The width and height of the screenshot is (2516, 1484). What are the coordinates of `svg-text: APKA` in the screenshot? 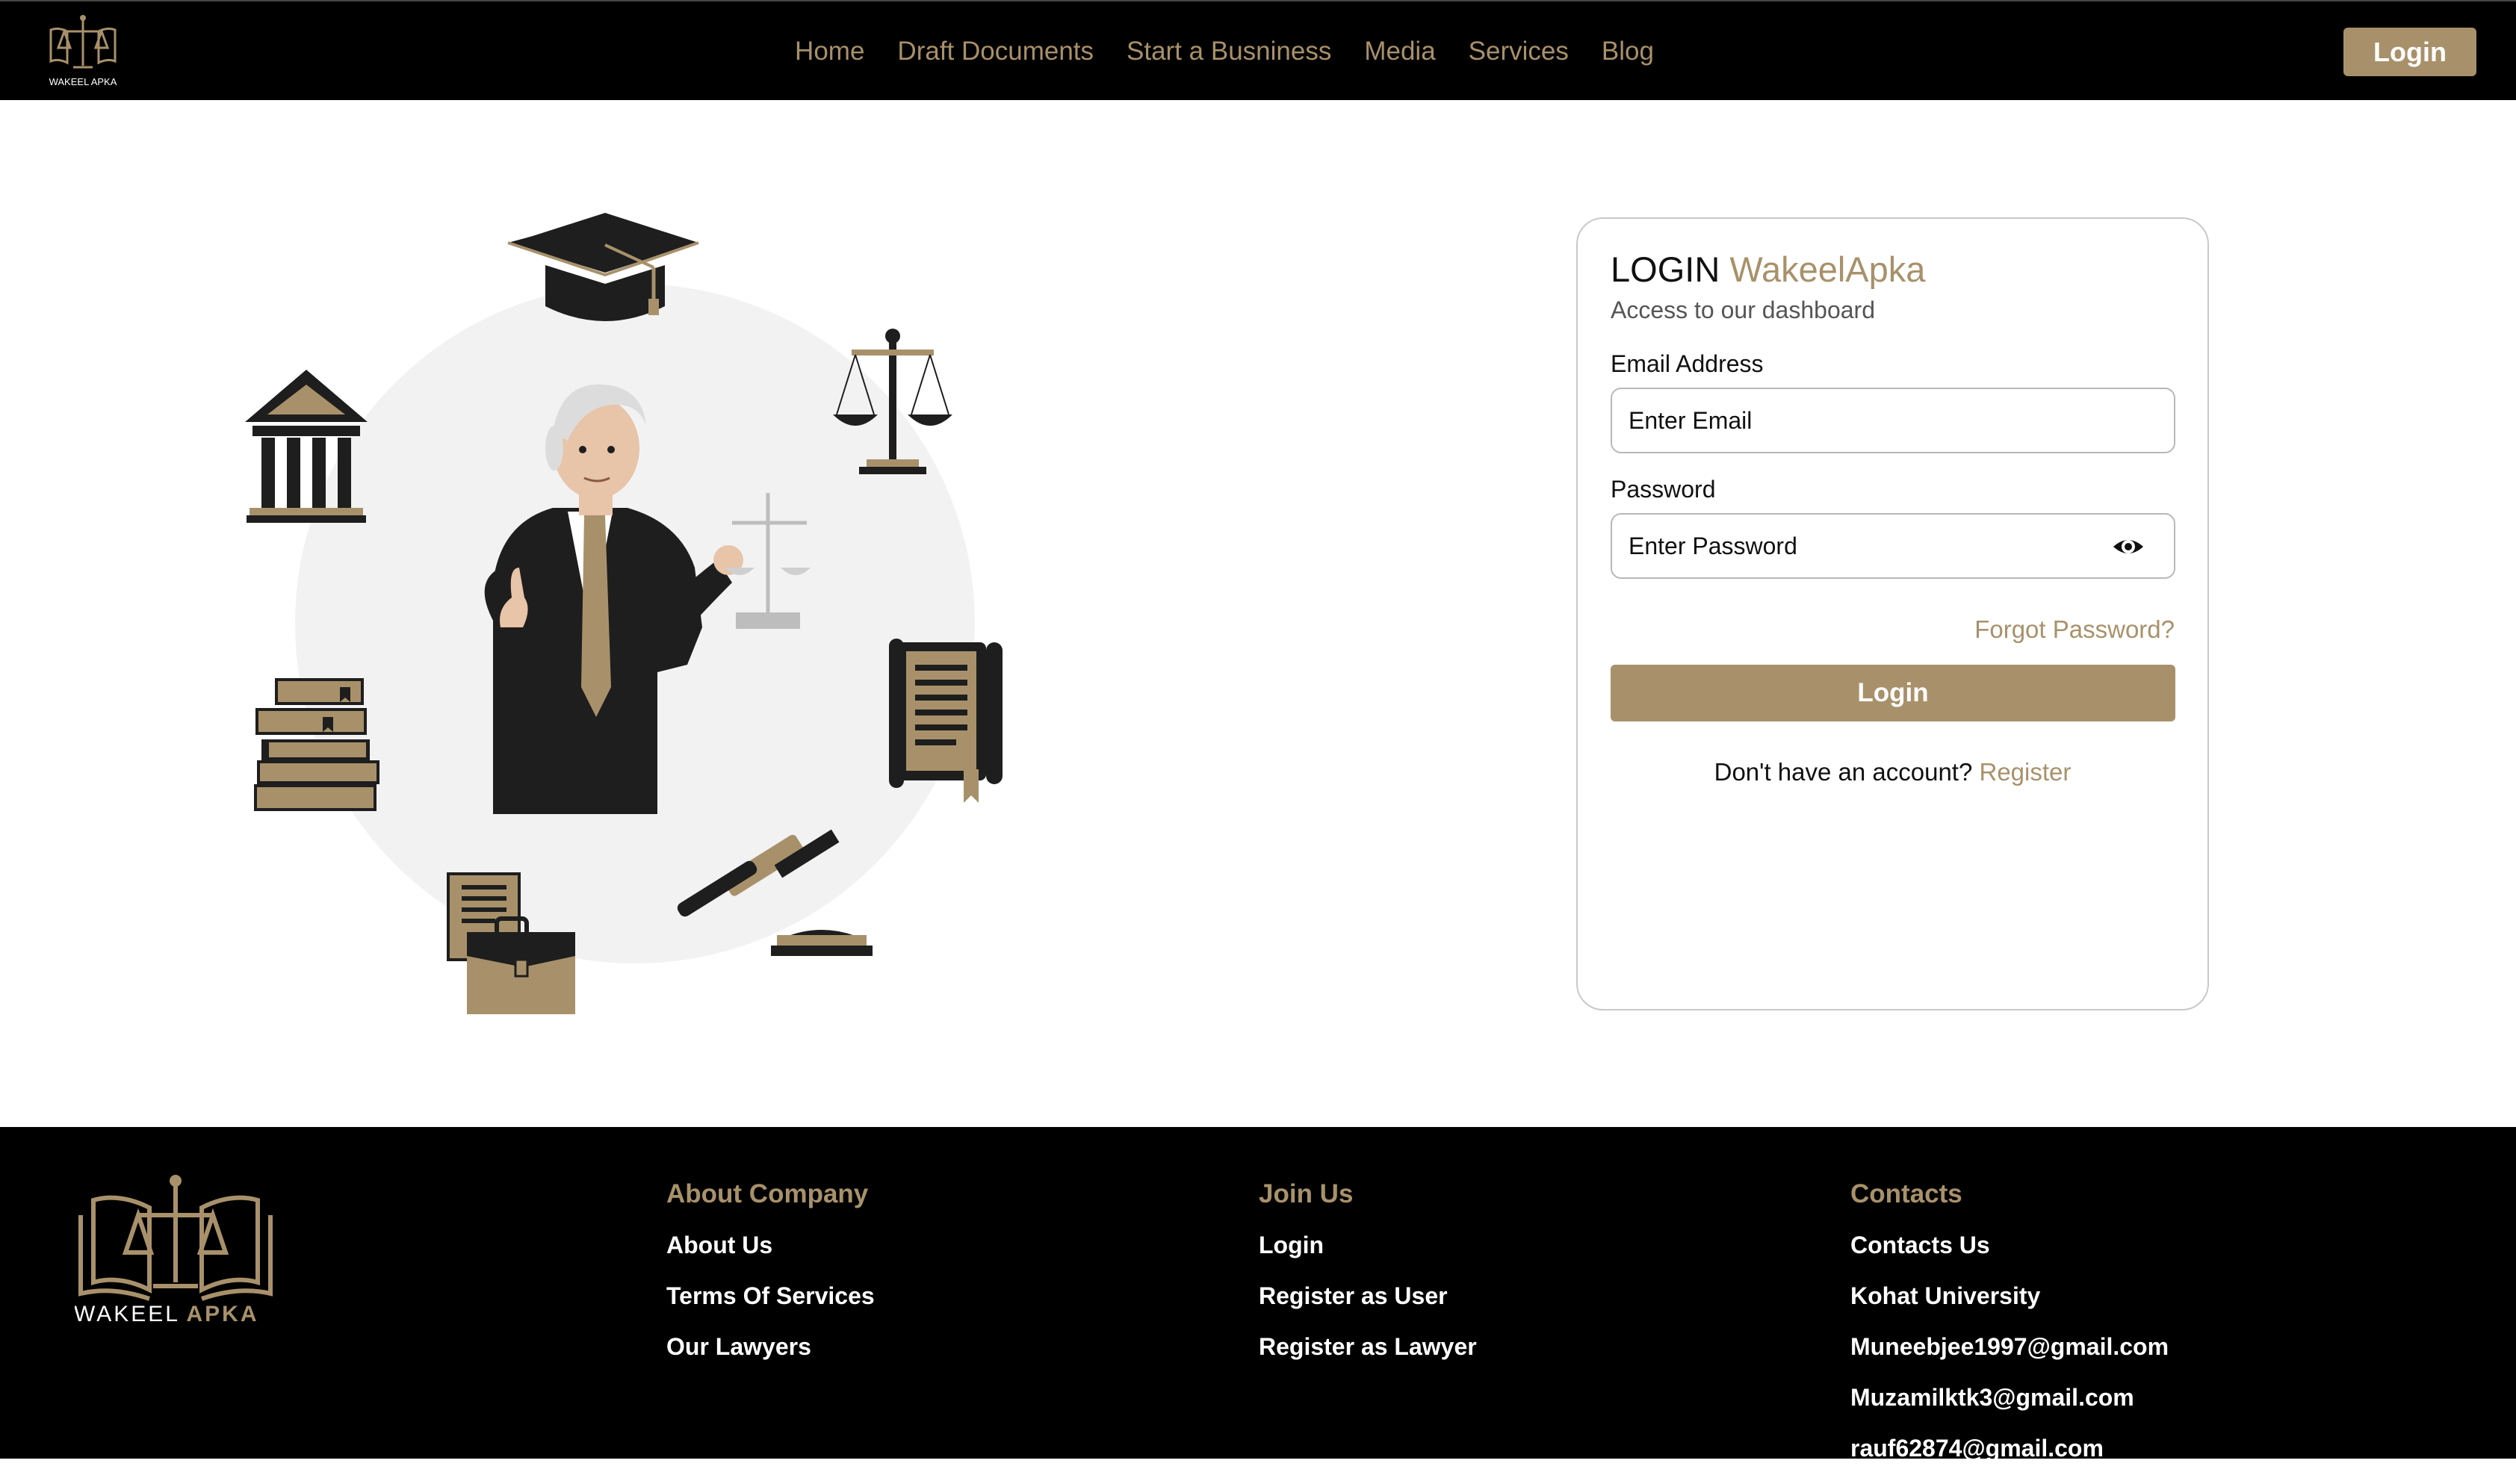 It's located at (222, 1314).